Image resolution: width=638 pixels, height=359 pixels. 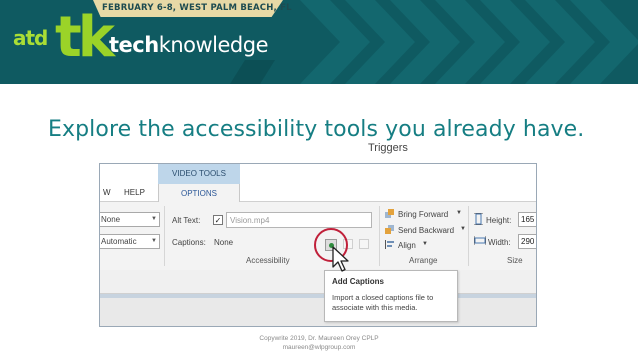 What do you see at coordinates (319, 347) in the screenshot?
I see `footer-email: maureen@wlpgroup.com` at bounding box center [319, 347].